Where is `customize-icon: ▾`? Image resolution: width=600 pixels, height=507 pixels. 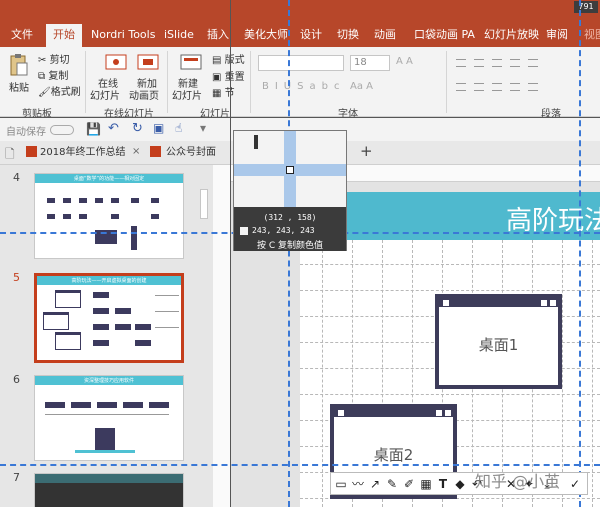
customize-icon: ▾ is located at coordinates (203, 128).